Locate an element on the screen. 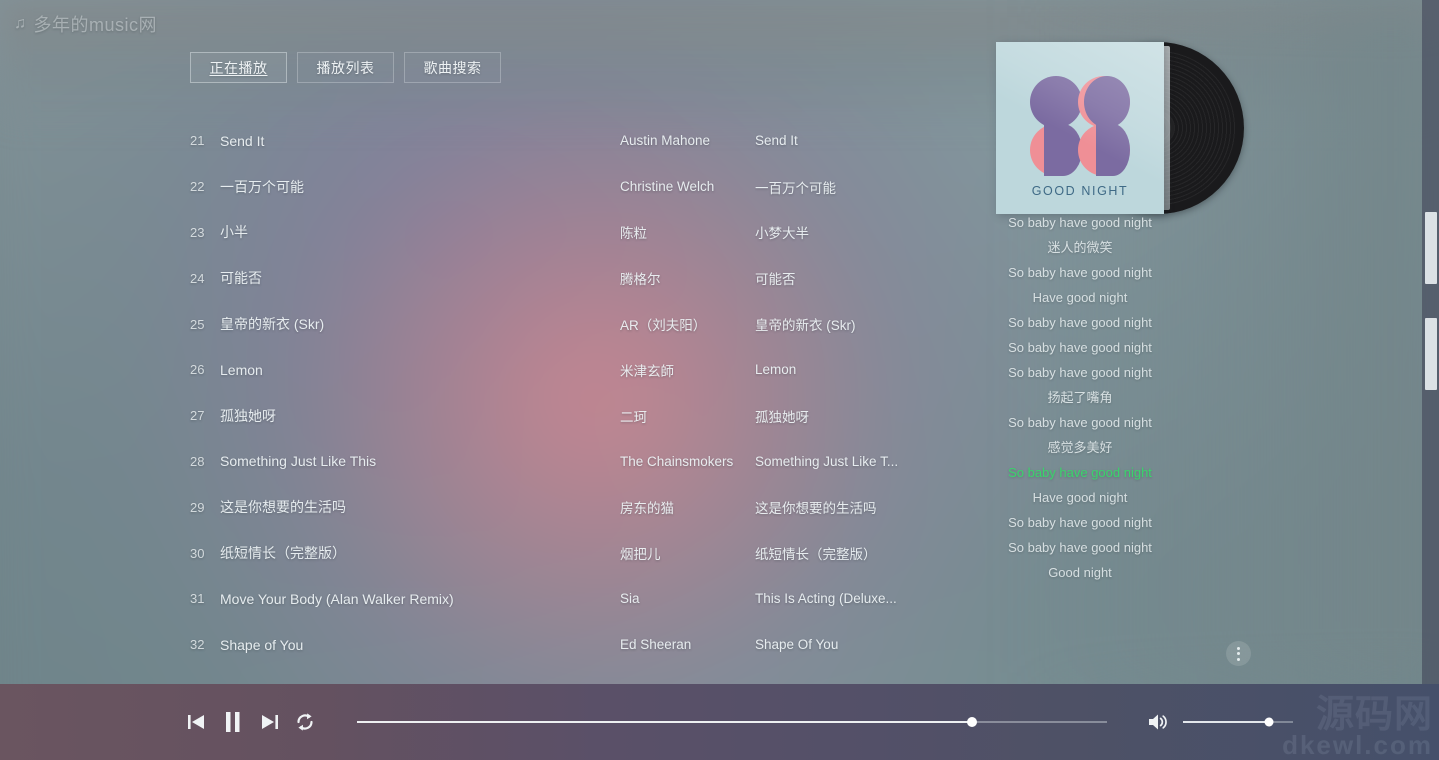 The image size is (1439, 760). vertical-scrollbar is located at coordinates (1430, 342).